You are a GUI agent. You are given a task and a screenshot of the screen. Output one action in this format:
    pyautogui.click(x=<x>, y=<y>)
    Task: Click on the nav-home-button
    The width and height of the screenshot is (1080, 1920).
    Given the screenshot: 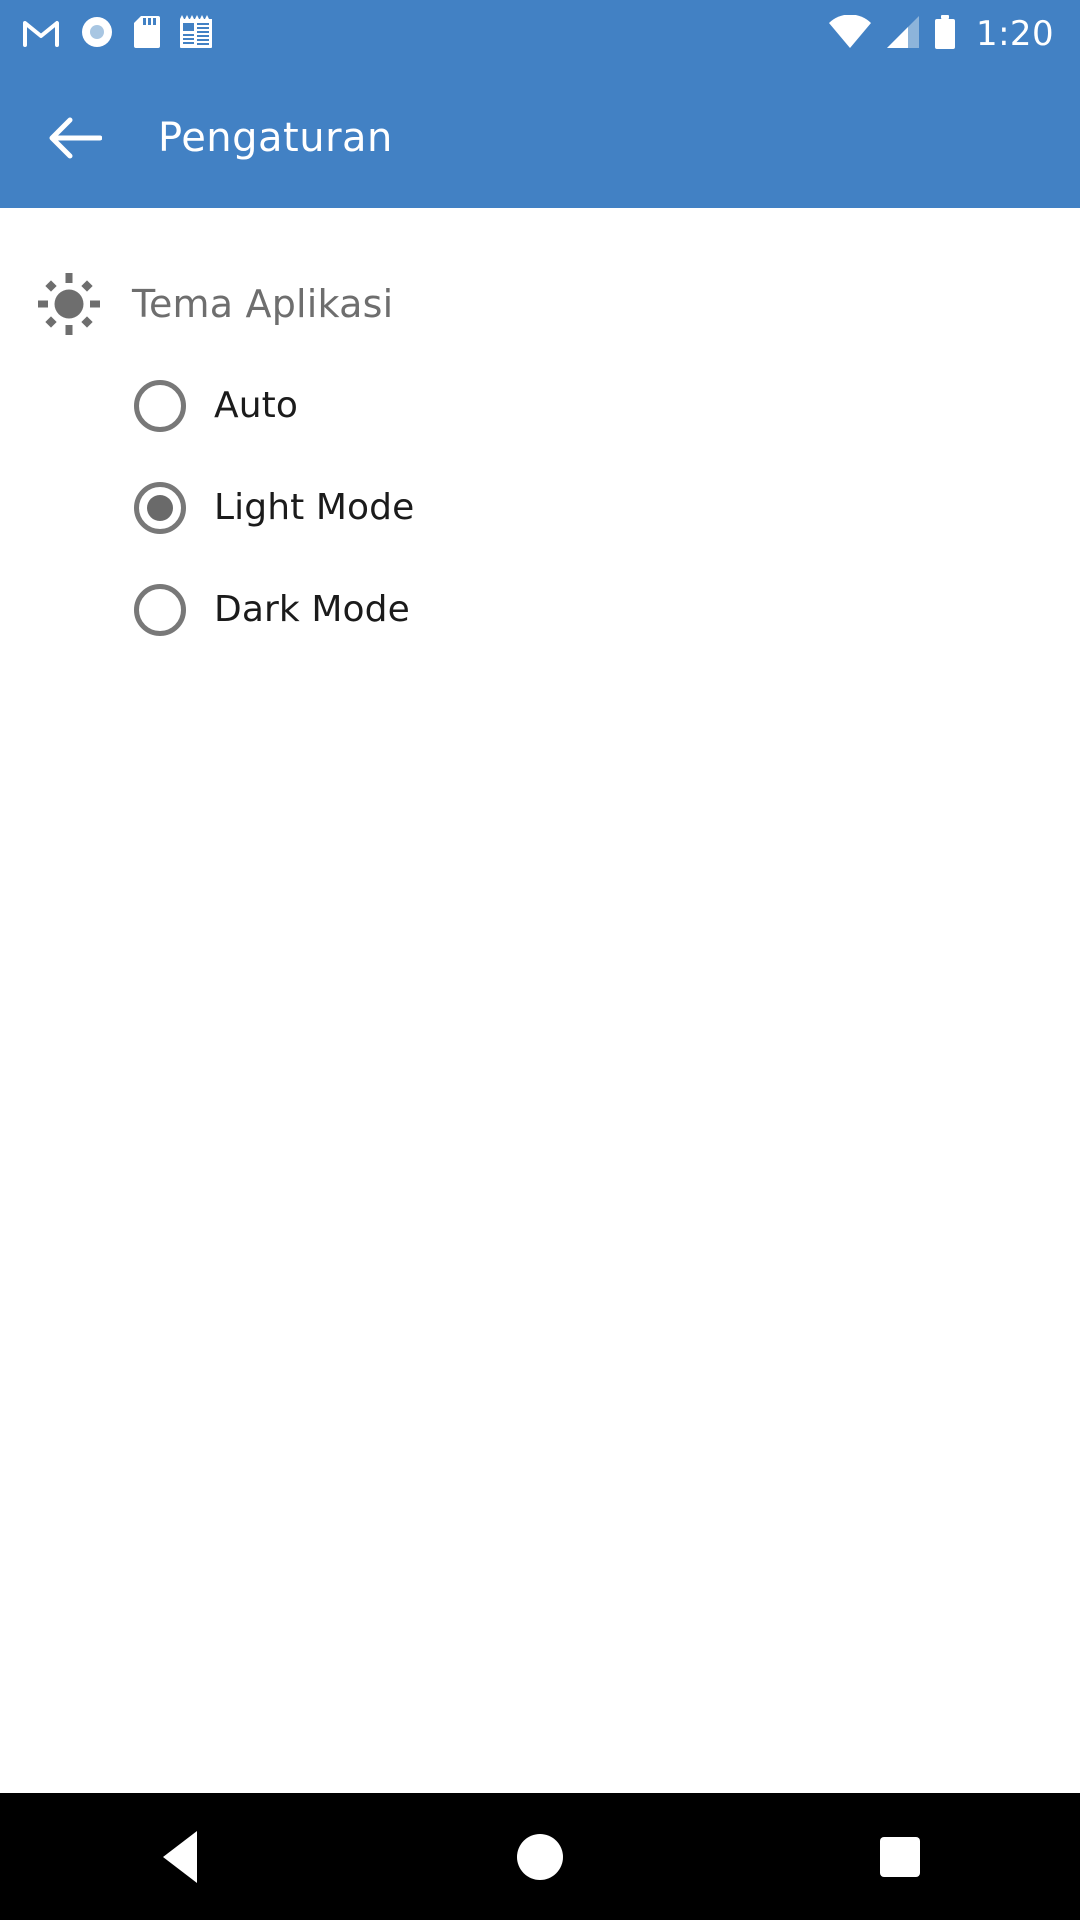 What is the action you would take?
    pyautogui.click(x=540, y=1856)
    